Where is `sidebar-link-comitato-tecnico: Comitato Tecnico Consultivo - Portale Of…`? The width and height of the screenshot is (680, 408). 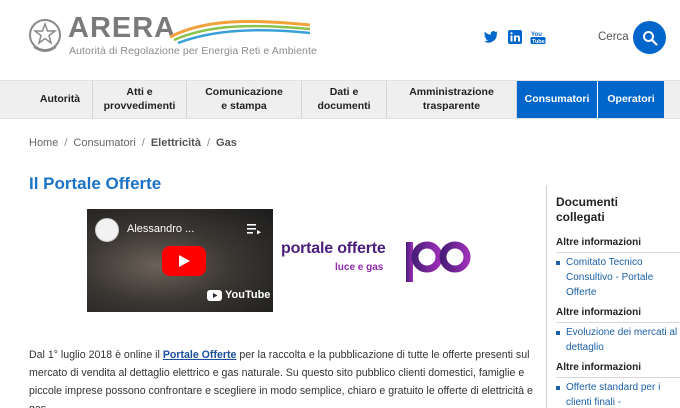
sidebar-link-comitato-tecnico: Comitato Tecnico Consultivo - Portale Of… is located at coordinates (617, 277).